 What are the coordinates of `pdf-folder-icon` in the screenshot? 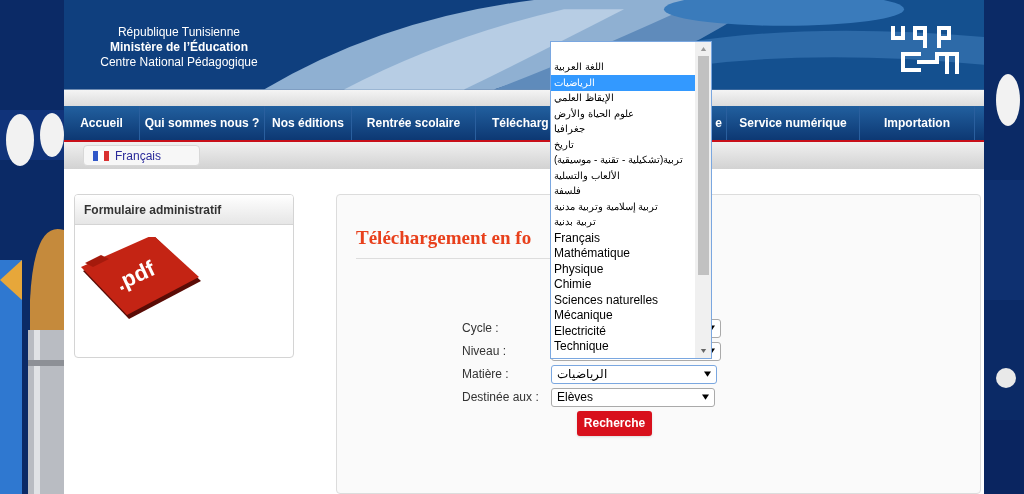 It's located at (142, 279).